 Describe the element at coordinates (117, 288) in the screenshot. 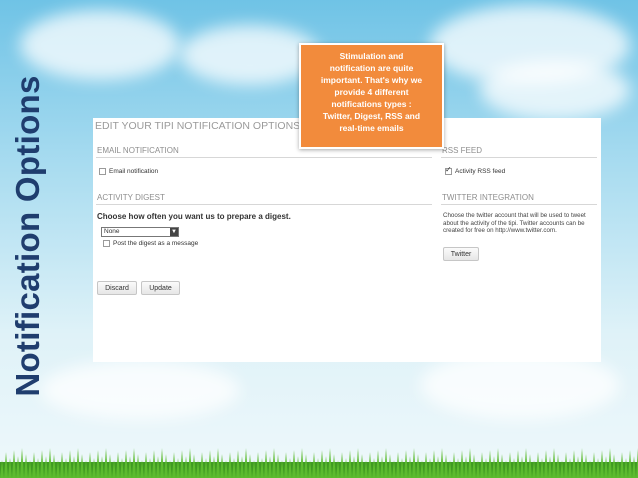

I see `discard-button: Discard` at that location.